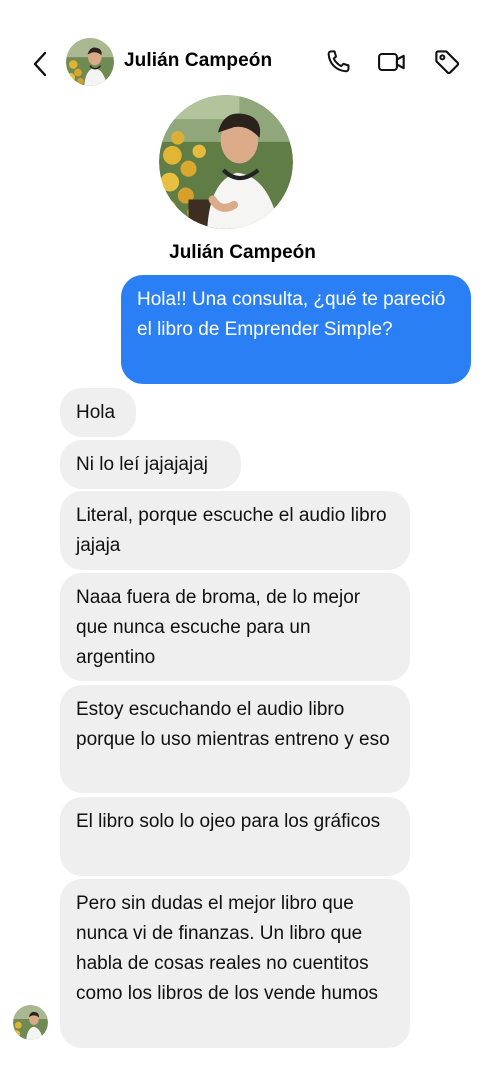 This screenshot has width=485, height=1086. I want to click on video-call-button, so click(392, 62).